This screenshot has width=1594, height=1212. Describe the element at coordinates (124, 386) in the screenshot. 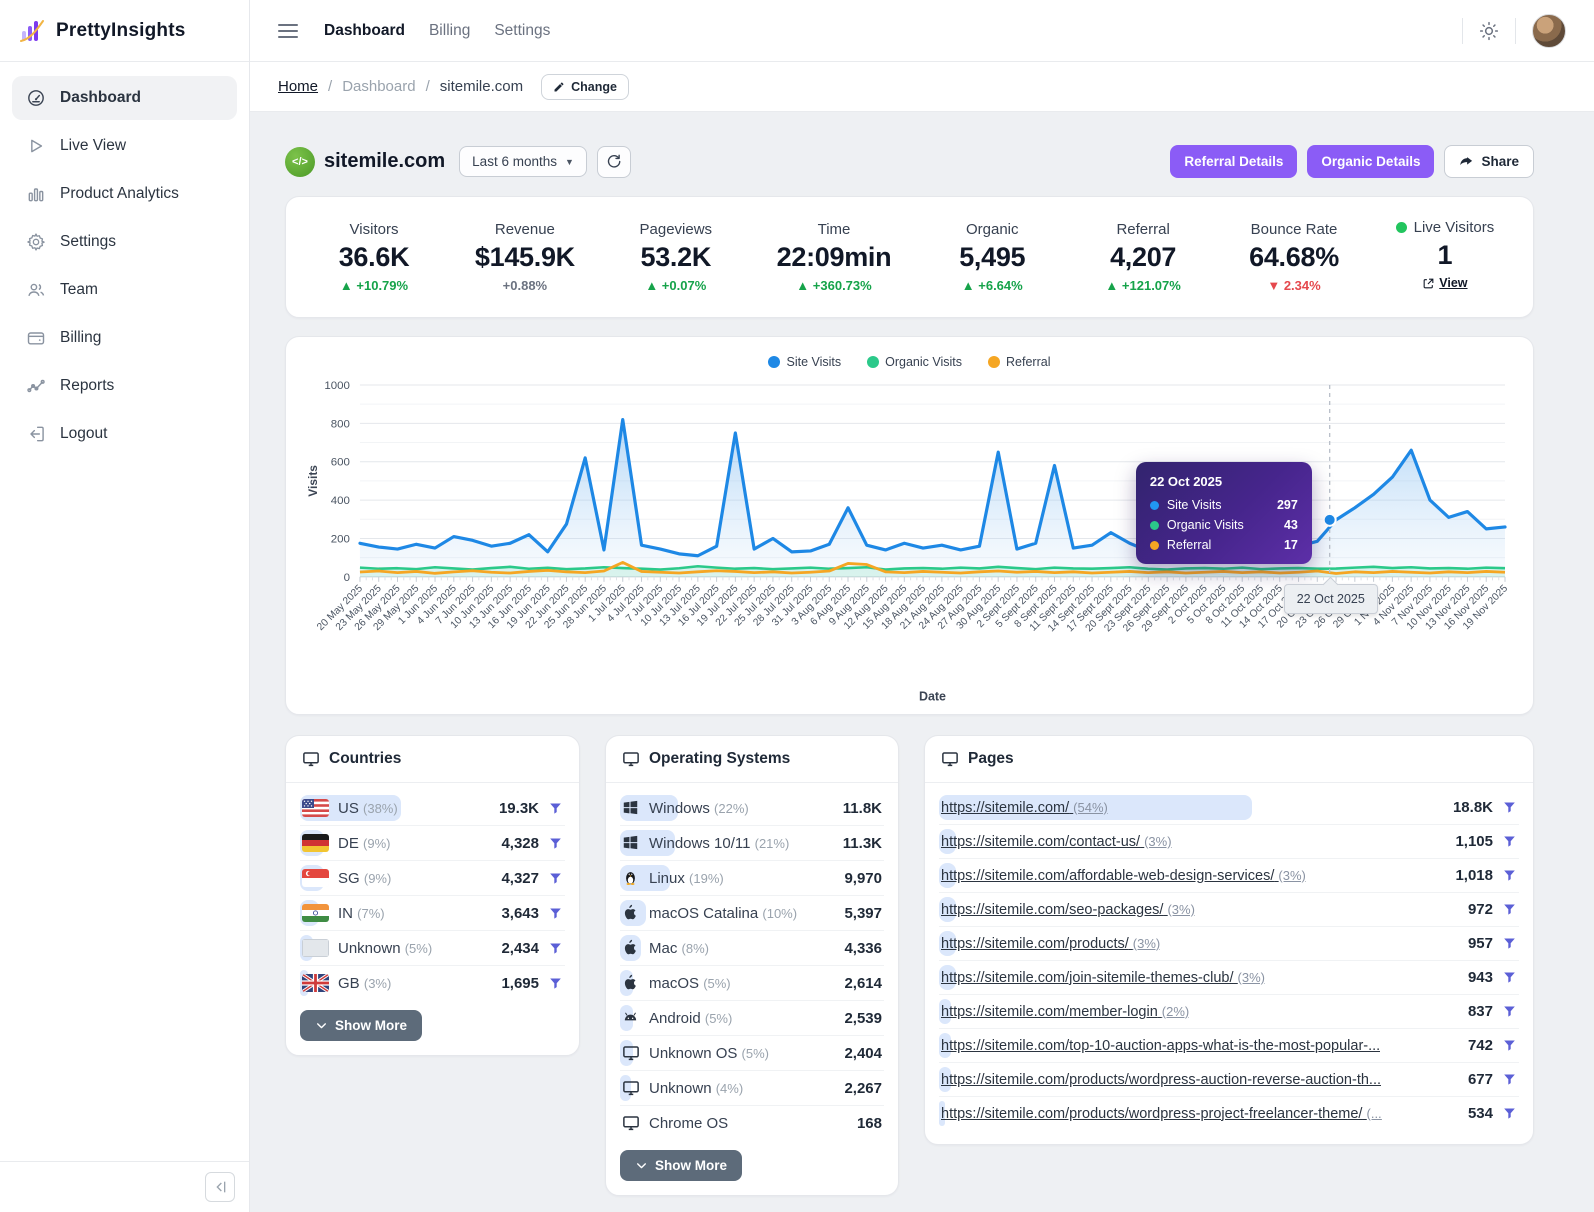

I see `sidebar-item-reports: Reports` at that location.